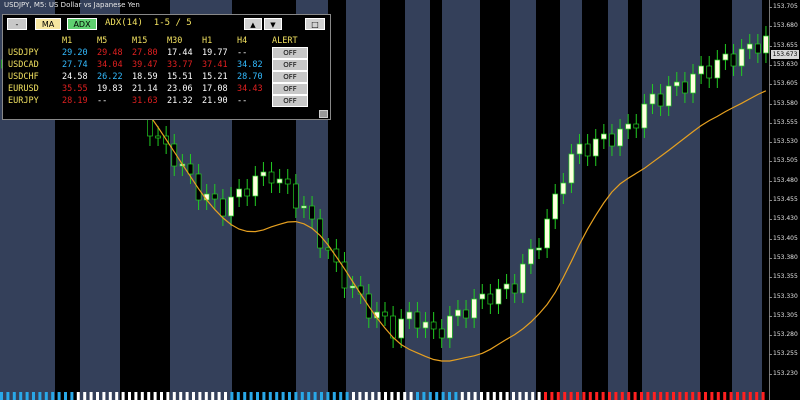 This screenshot has width=800, height=400. I want to click on current-price-tag: 153.673, so click(785, 54).